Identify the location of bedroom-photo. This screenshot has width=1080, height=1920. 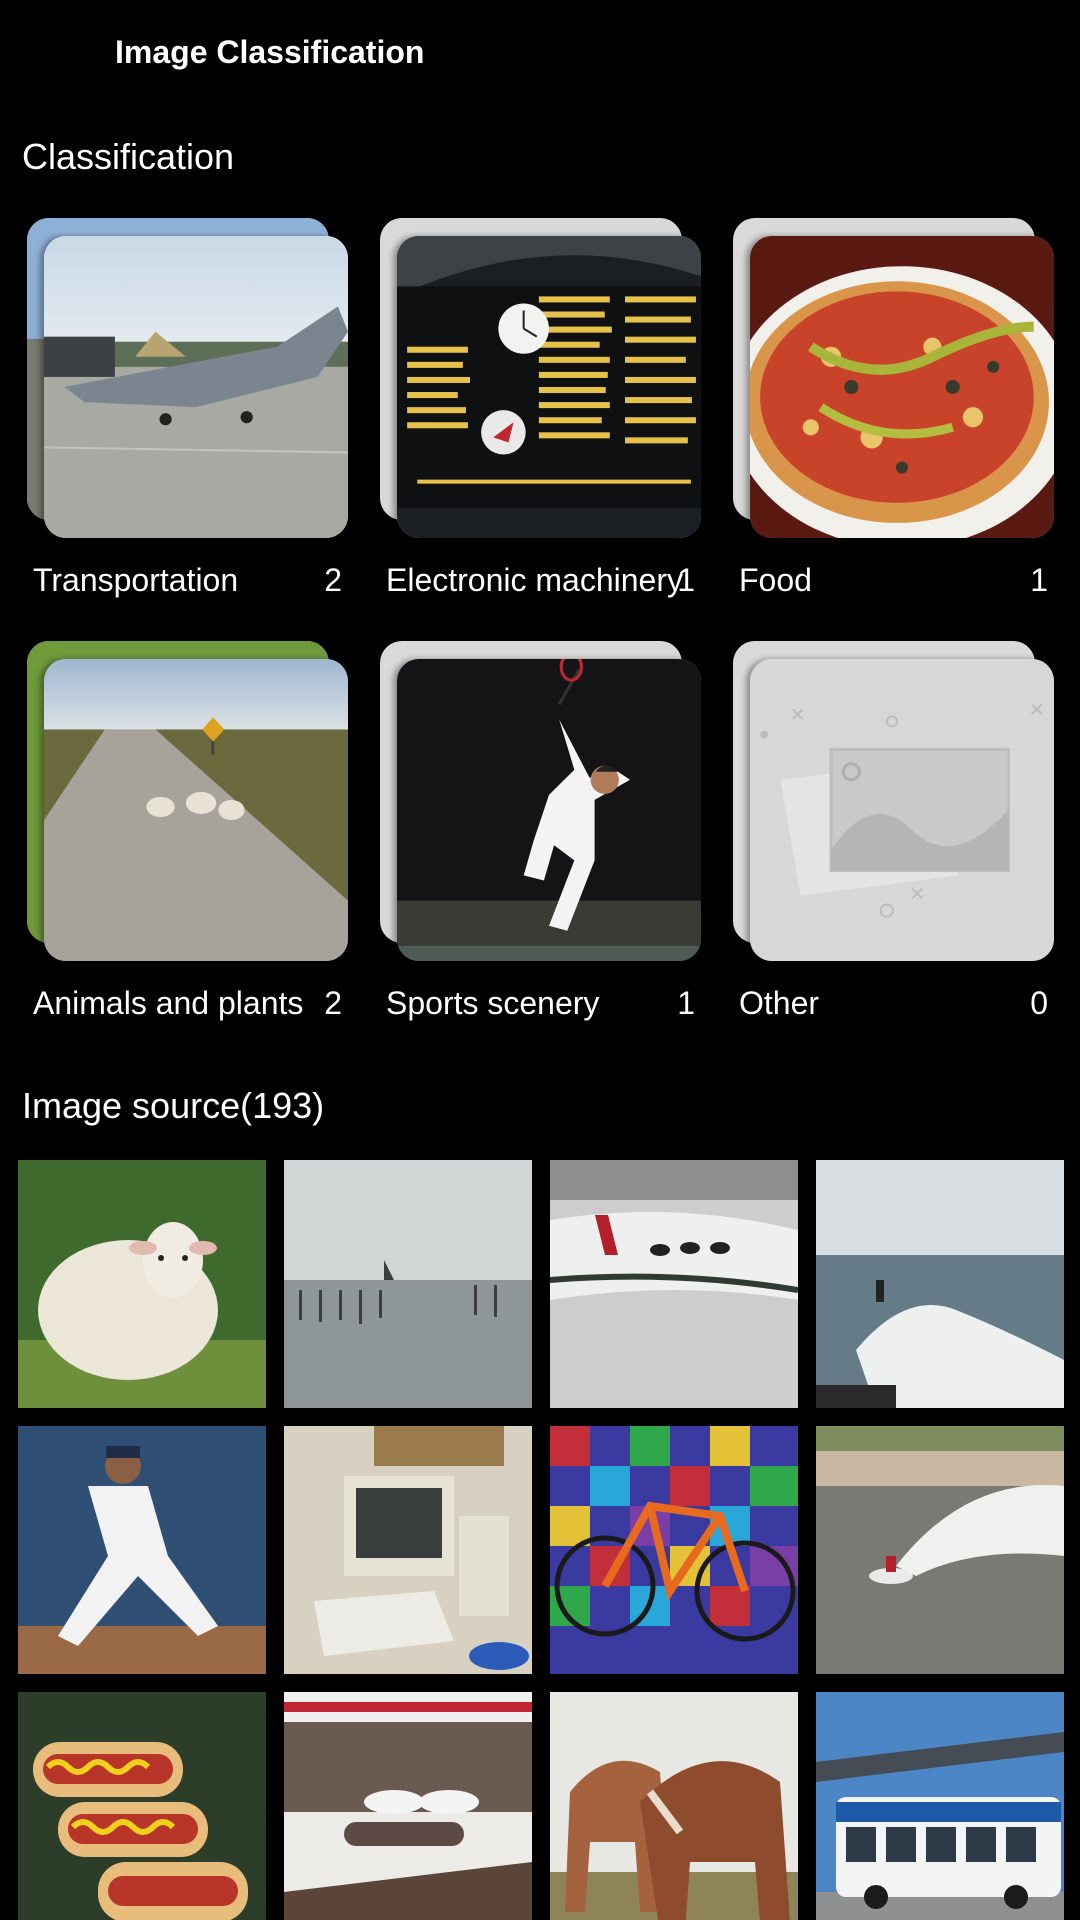
(408, 1806).